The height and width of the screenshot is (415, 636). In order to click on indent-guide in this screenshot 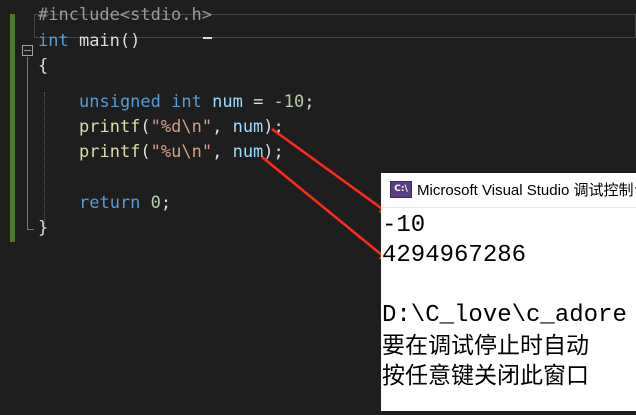, I will do `click(44, 159)`.